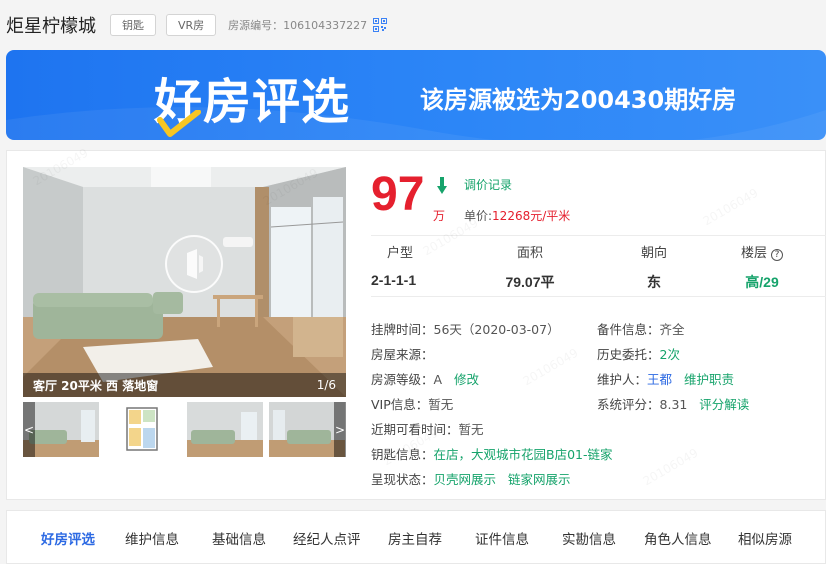 This screenshot has width=826, height=564. Describe the element at coordinates (530, 282) in the screenshot. I see `stat-area-value: 79.07平` at that location.